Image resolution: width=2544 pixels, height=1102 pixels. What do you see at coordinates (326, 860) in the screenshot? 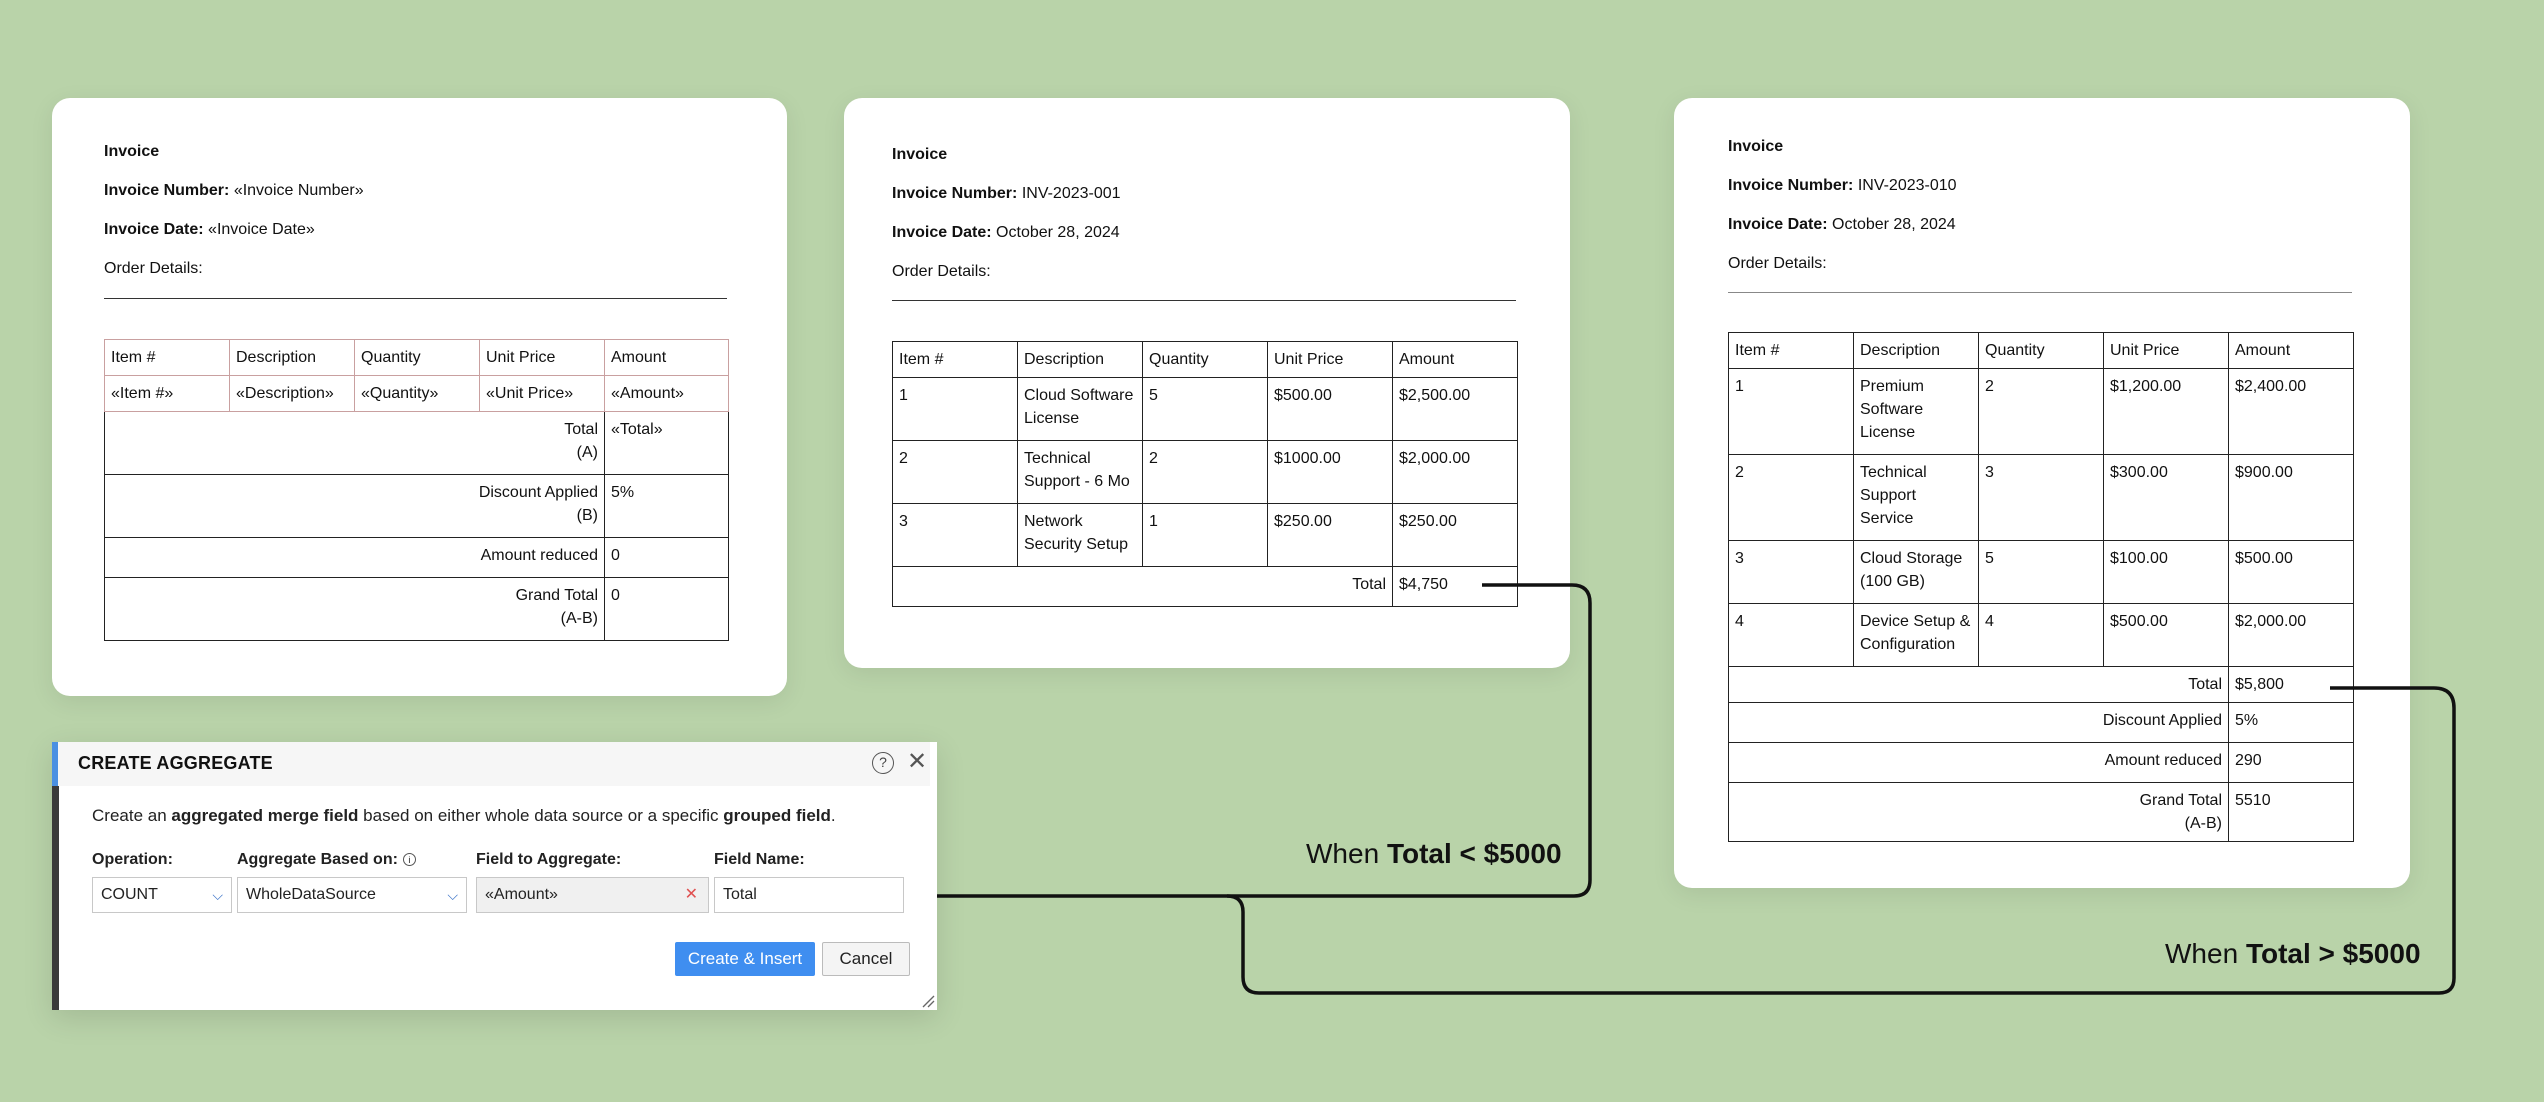
I see `based-on-label: Aggregate Based on: i` at bounding box center [326, 860].